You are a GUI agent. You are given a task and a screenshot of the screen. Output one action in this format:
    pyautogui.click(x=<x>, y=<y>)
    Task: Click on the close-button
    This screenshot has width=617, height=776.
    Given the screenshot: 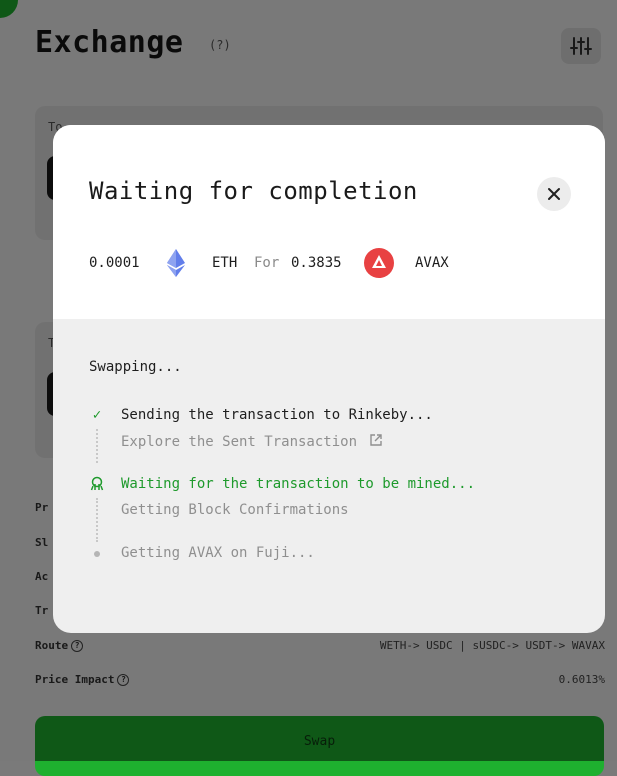 What is the action you would take?
    pyautogui.click(x=554, y=194)
    